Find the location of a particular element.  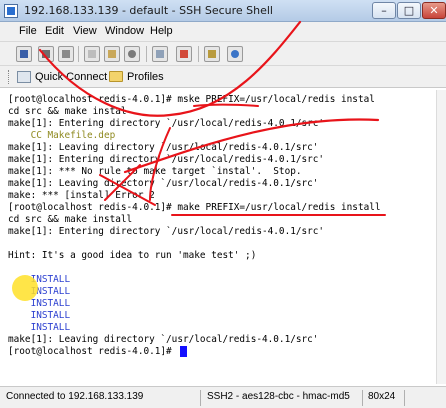

quick-connect-bar: Quick Connect Profiles is located at coordinates (223, 77).